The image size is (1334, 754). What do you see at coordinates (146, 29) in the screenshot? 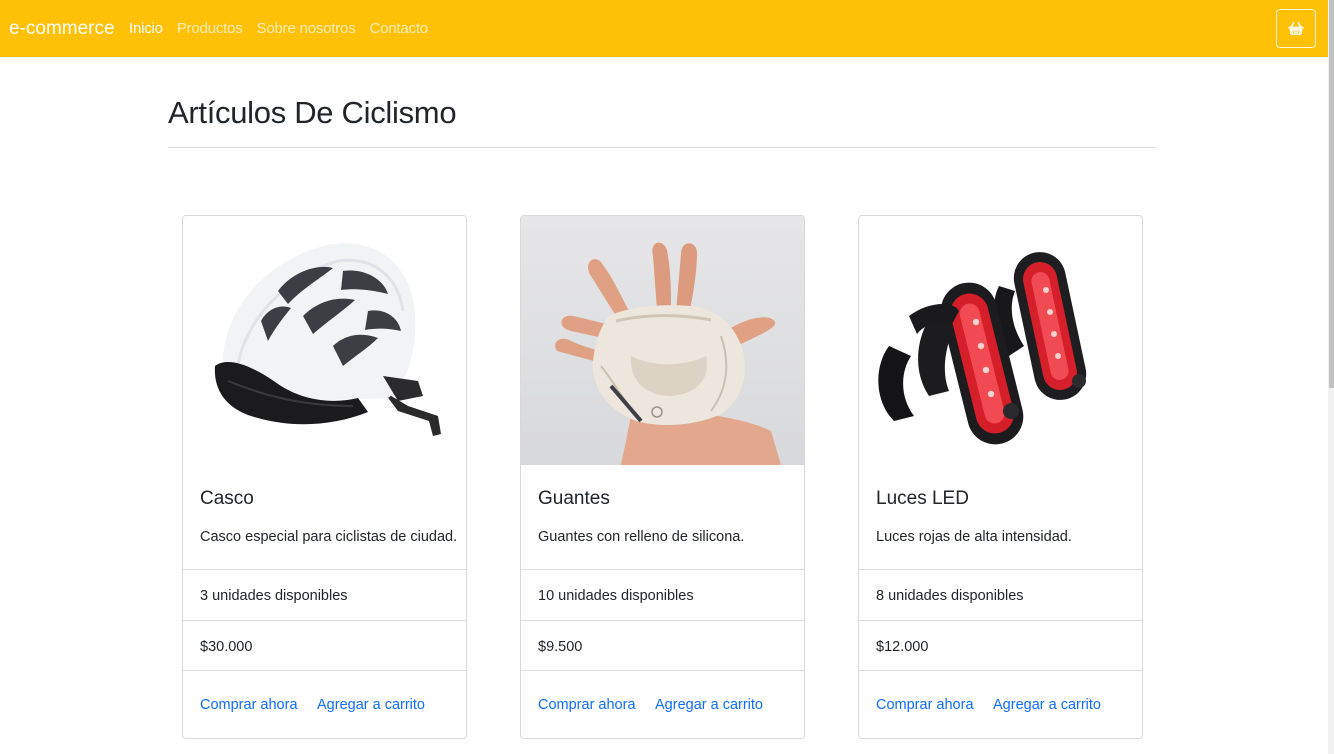
I see `nav-link-inicio: Inicio` at bounding box center [146, 29].